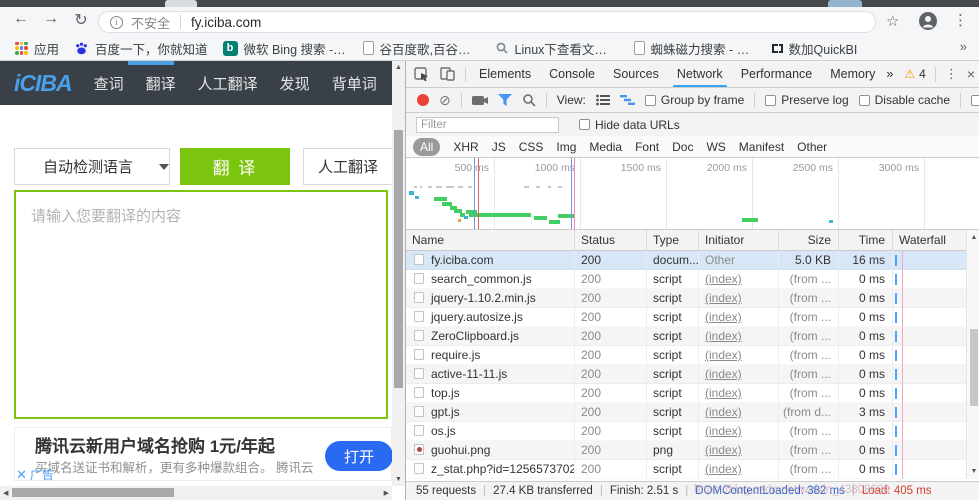  Describe the element at coordinates (865, 240) in the screenshot. I see `column-header-time: Time` at that location.